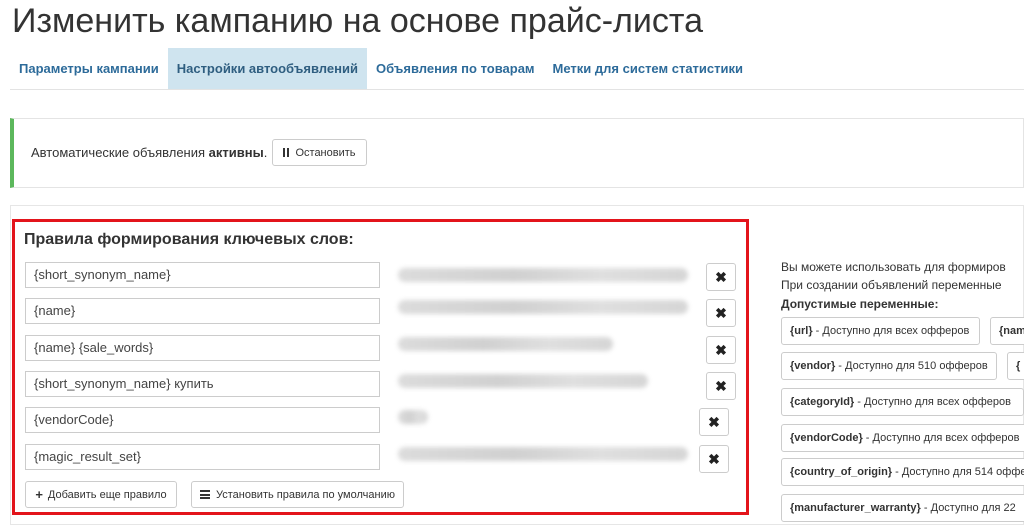 The height and width of the screenshot is (525, 1024). I want to click on variable-chip: {nam, so click(1007, 331).